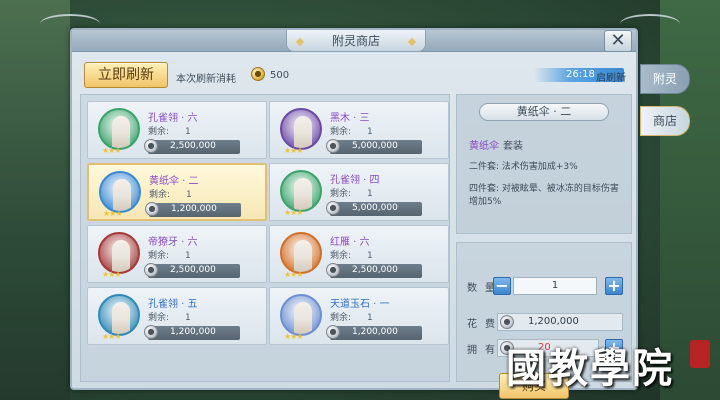  I want to click on title-bar: 附灵商店 ✕, so click(354, 41).